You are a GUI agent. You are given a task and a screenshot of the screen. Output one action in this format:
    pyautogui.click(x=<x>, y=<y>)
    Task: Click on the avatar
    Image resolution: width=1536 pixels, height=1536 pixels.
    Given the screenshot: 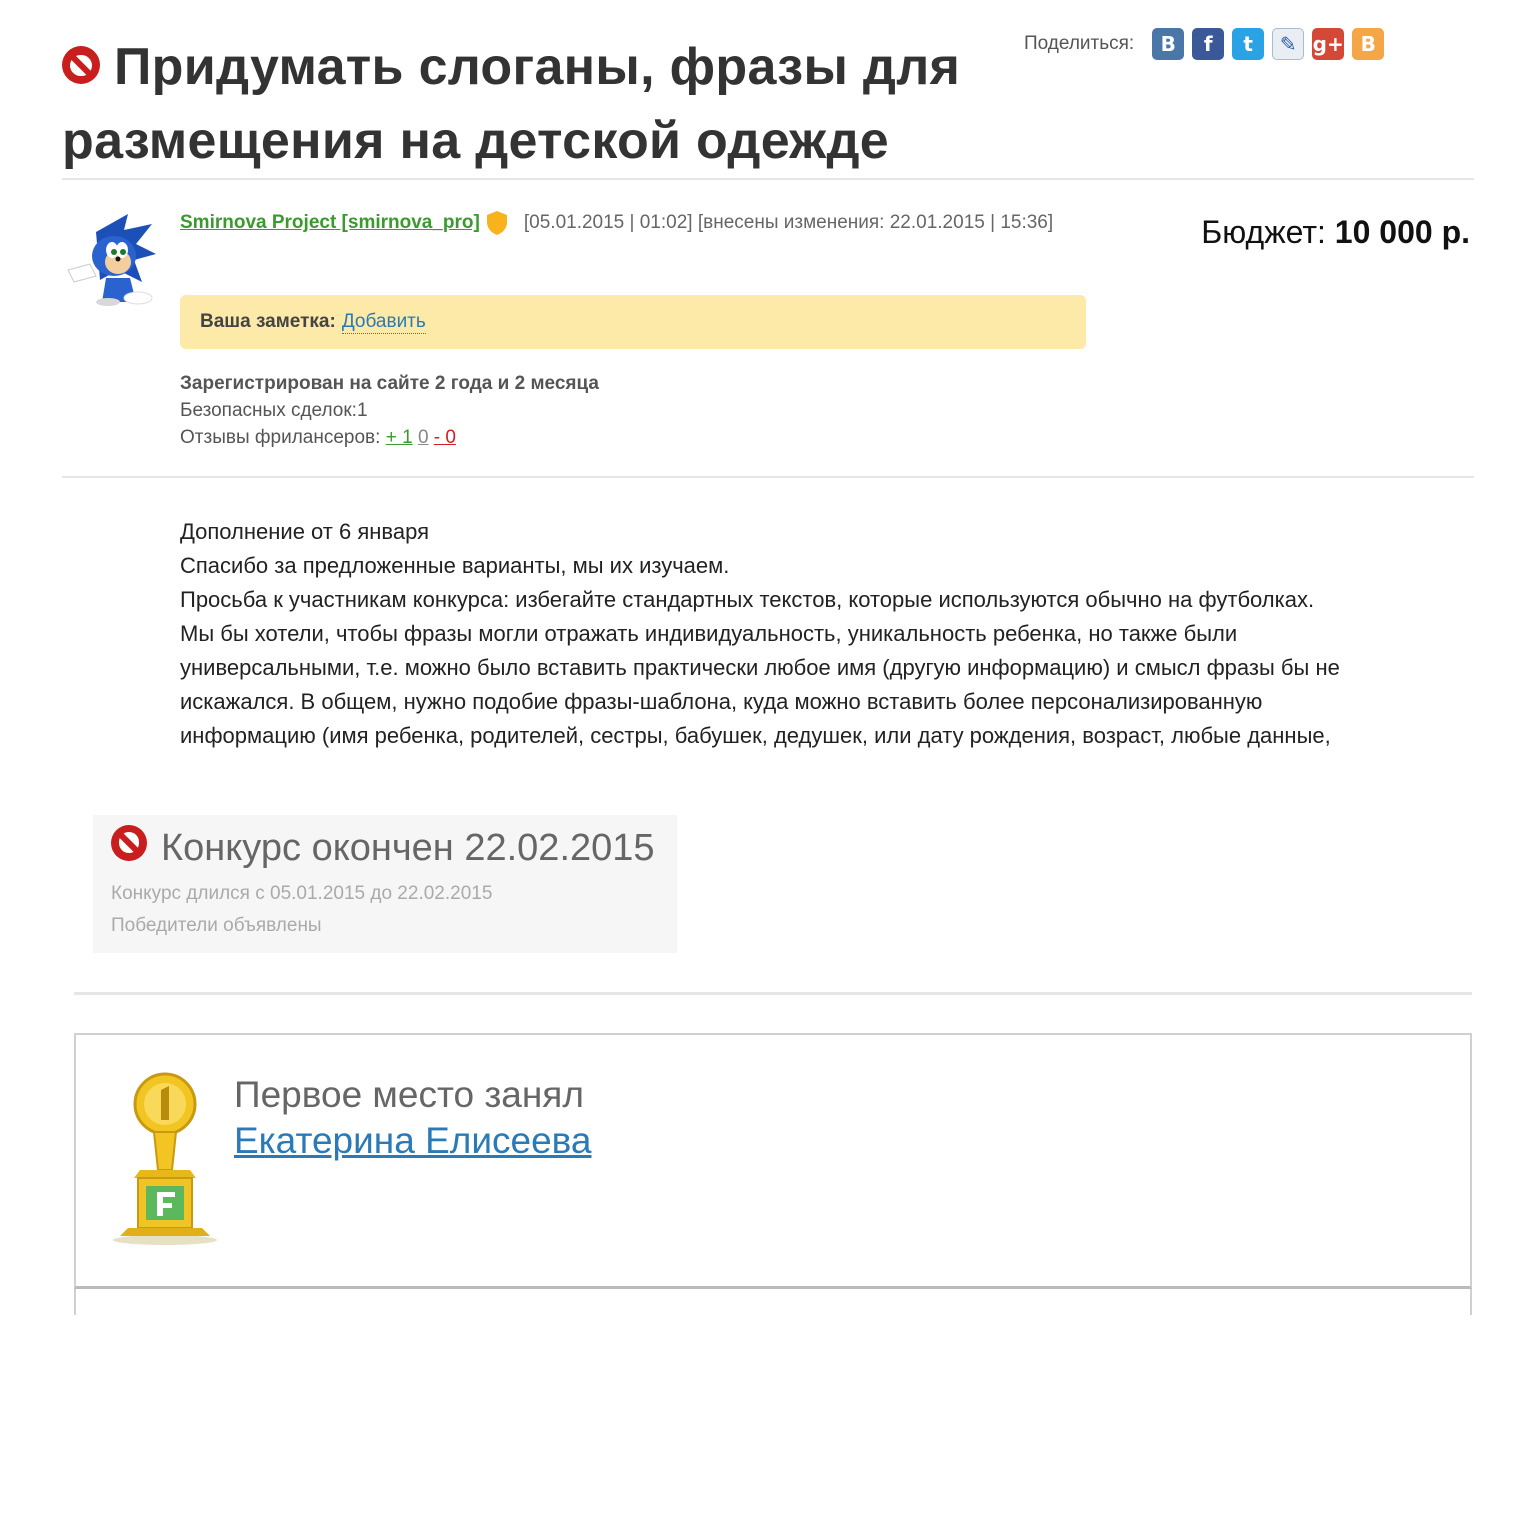 What is the action you would take?
    pyautogui.click(x=112, y=258)
    